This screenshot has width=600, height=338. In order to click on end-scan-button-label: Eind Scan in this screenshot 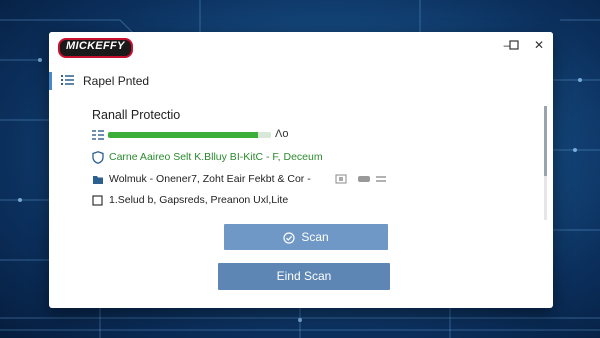, I will do `click(304, 276)`.